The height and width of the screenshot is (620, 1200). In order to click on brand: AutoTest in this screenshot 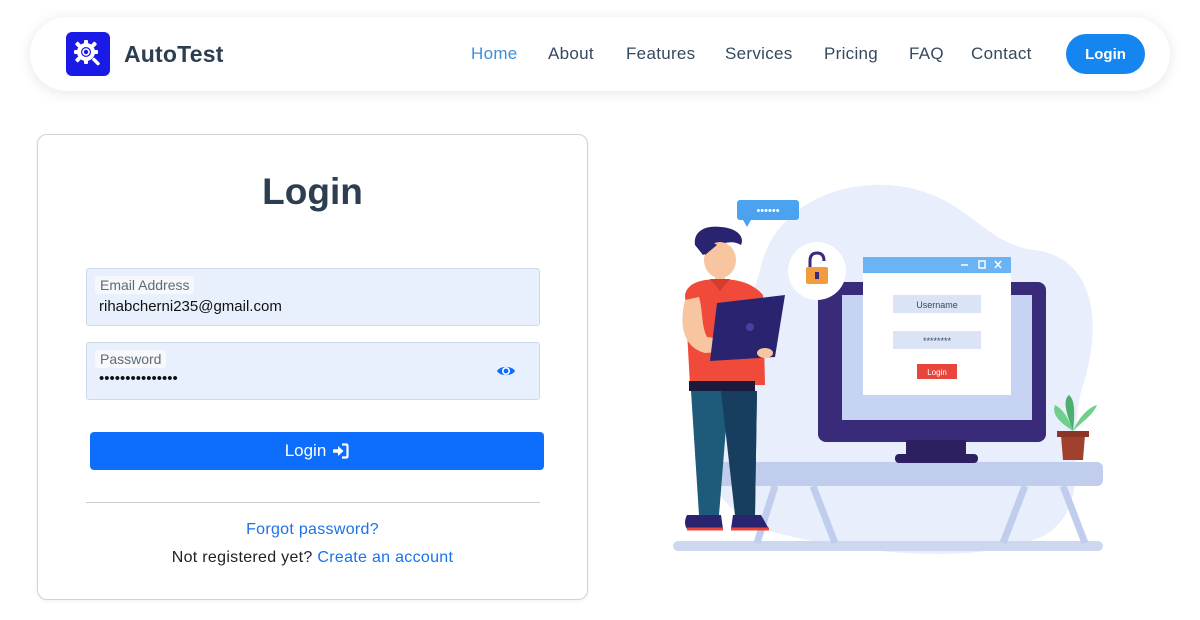, I will do `click(145, 54)`.